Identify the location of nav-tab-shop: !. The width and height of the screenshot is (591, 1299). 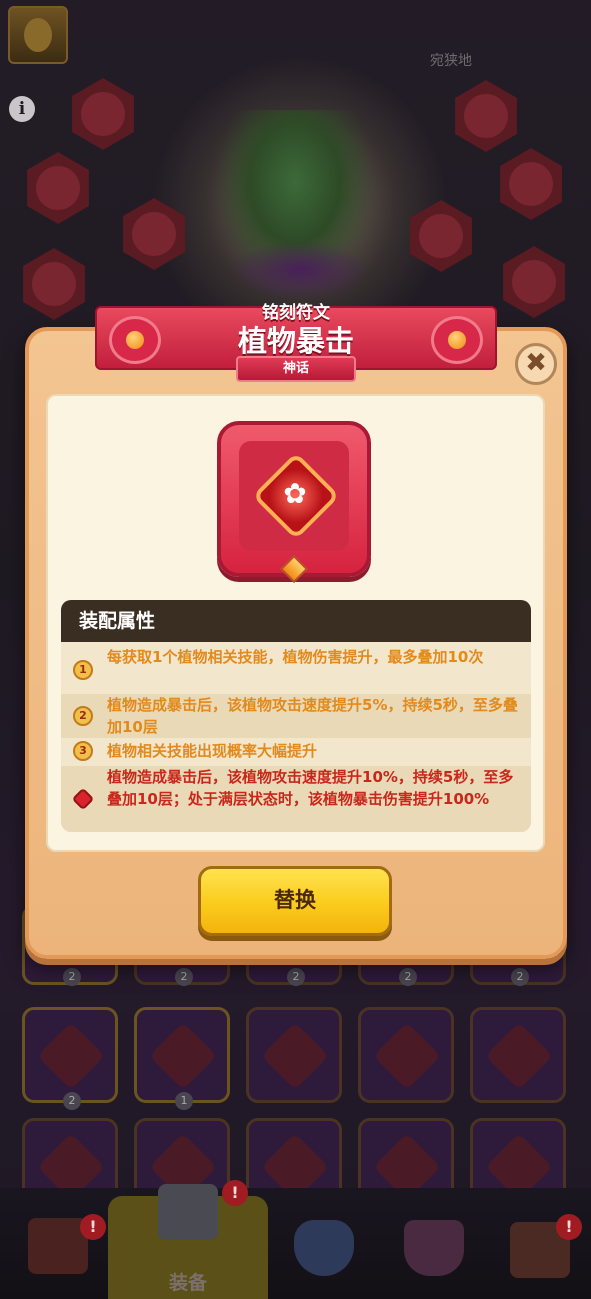
(68, 1245).